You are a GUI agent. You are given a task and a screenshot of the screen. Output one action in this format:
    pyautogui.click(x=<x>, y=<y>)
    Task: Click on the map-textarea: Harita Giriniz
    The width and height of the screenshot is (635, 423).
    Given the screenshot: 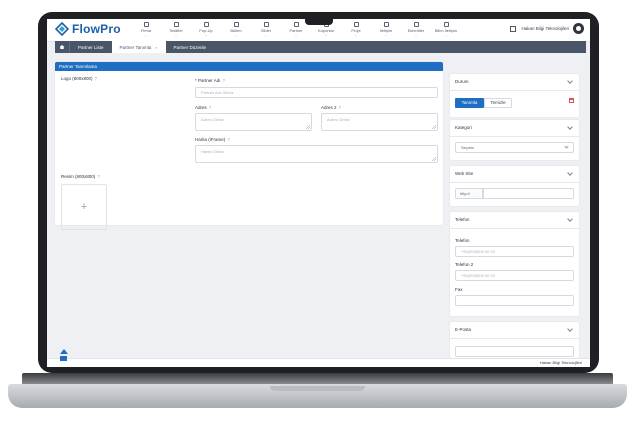 What is the action you would take?
    pyautogui.click(x=316, y=154)
    